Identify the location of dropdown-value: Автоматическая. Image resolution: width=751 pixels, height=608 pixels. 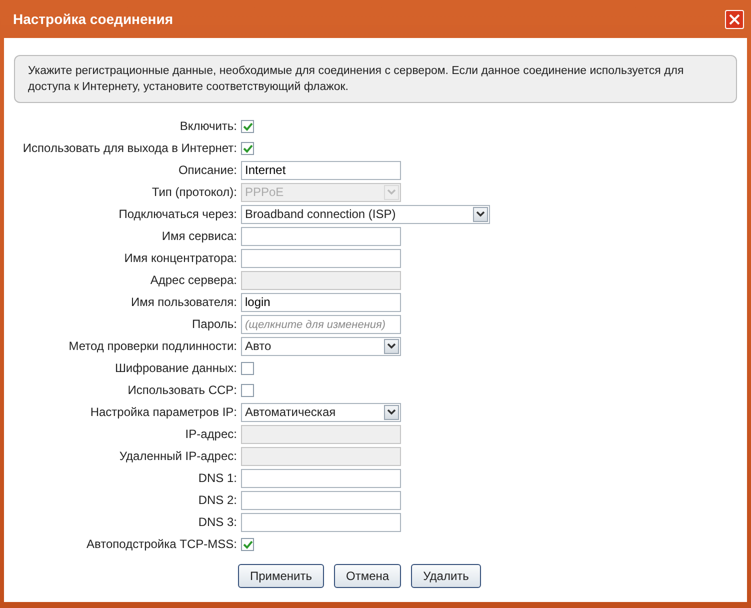
(290, 412).